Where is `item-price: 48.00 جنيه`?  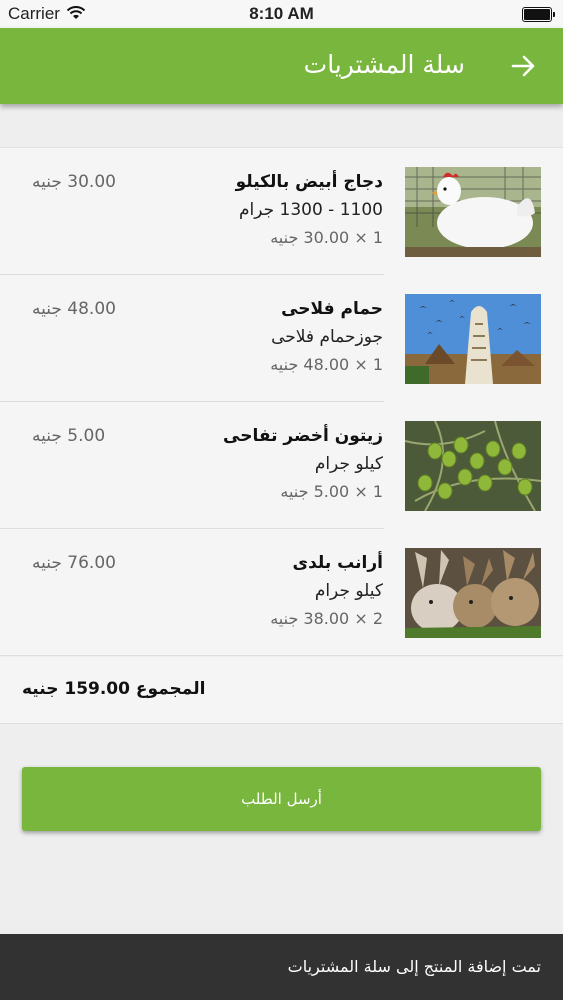
item-price: 48.00 جنيه is located at coordinates (74, 309).